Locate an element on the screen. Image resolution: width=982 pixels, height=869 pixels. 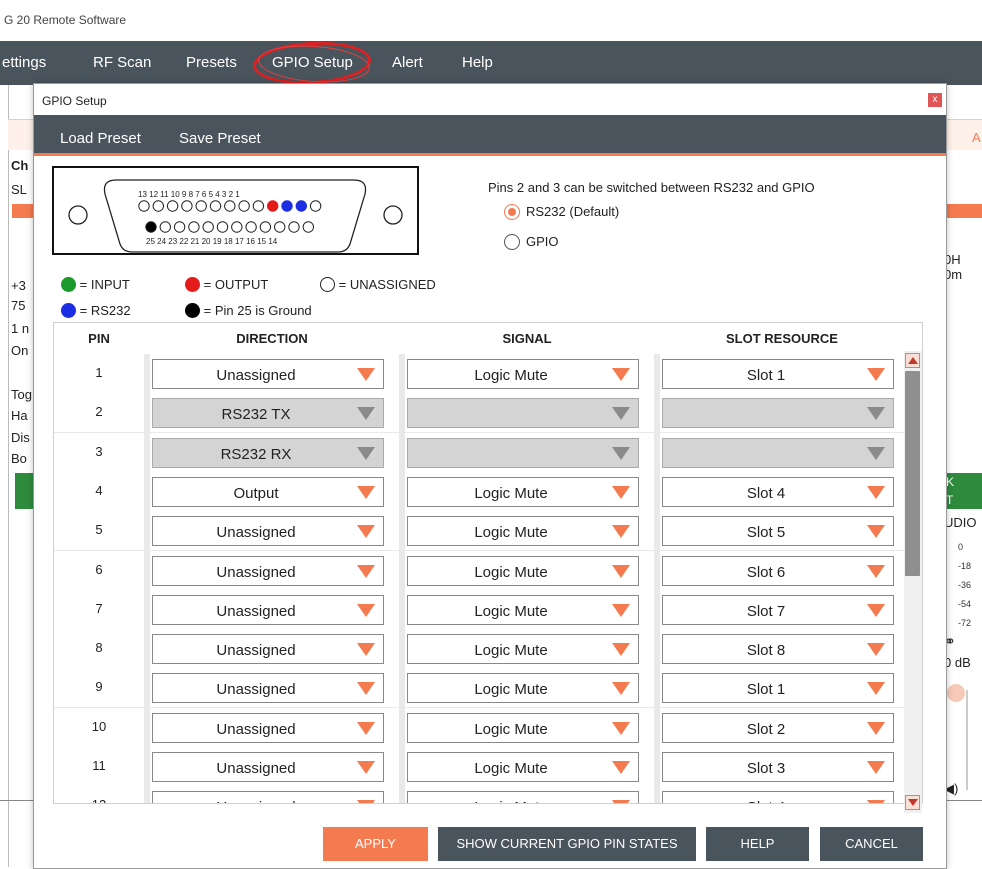
bg-label: 75 is located at coordinates (18, 305).